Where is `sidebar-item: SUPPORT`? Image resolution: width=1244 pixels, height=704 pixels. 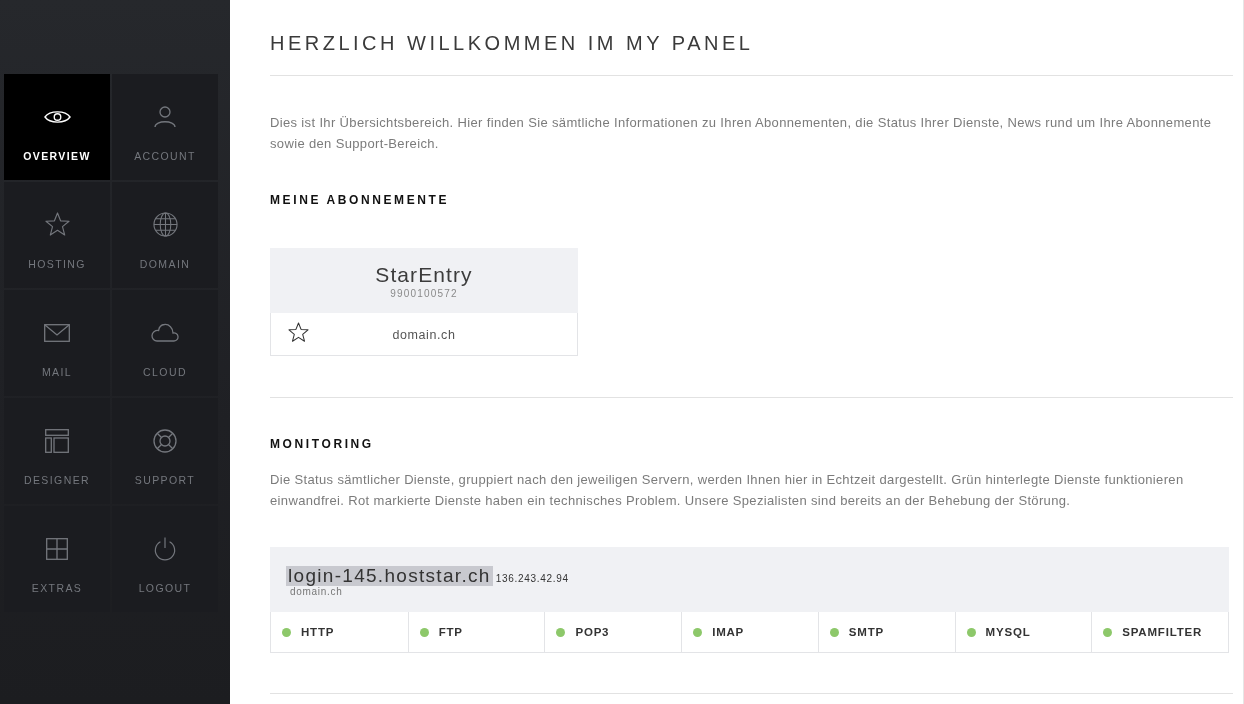 sidebar-item: SUPPORT is located at coordinates (165, 451).